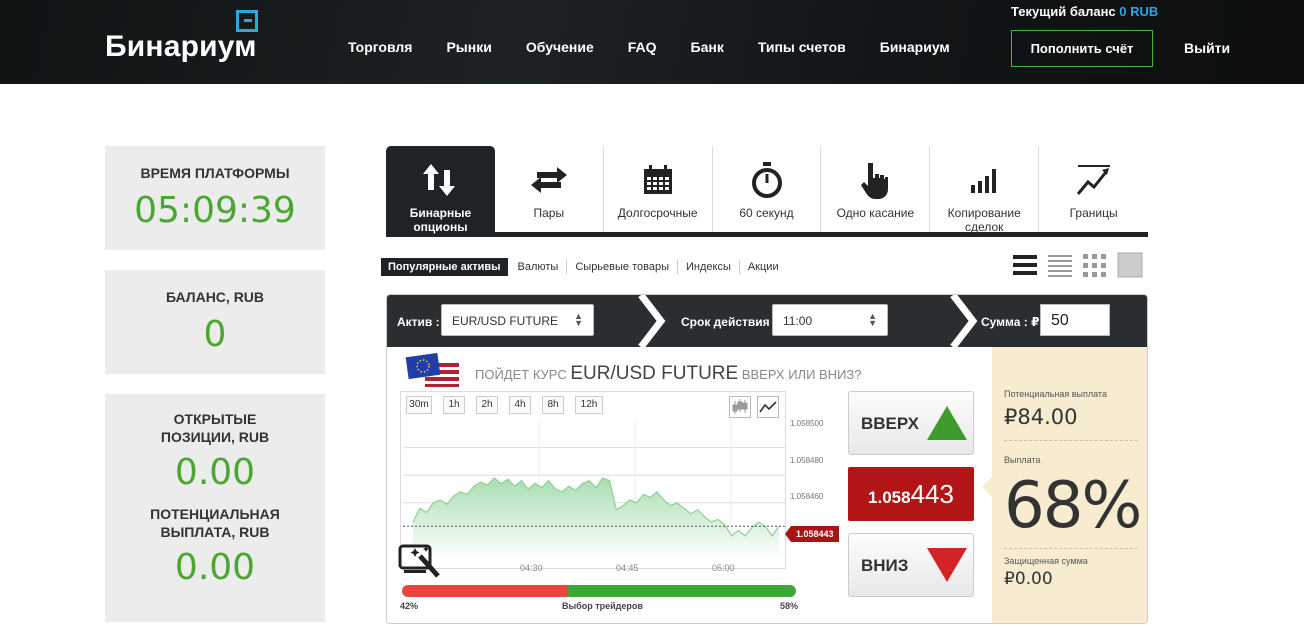 This screenshot has width=1304, height=625. I want to click on nav-markets: Рынки, so click(468, 47).